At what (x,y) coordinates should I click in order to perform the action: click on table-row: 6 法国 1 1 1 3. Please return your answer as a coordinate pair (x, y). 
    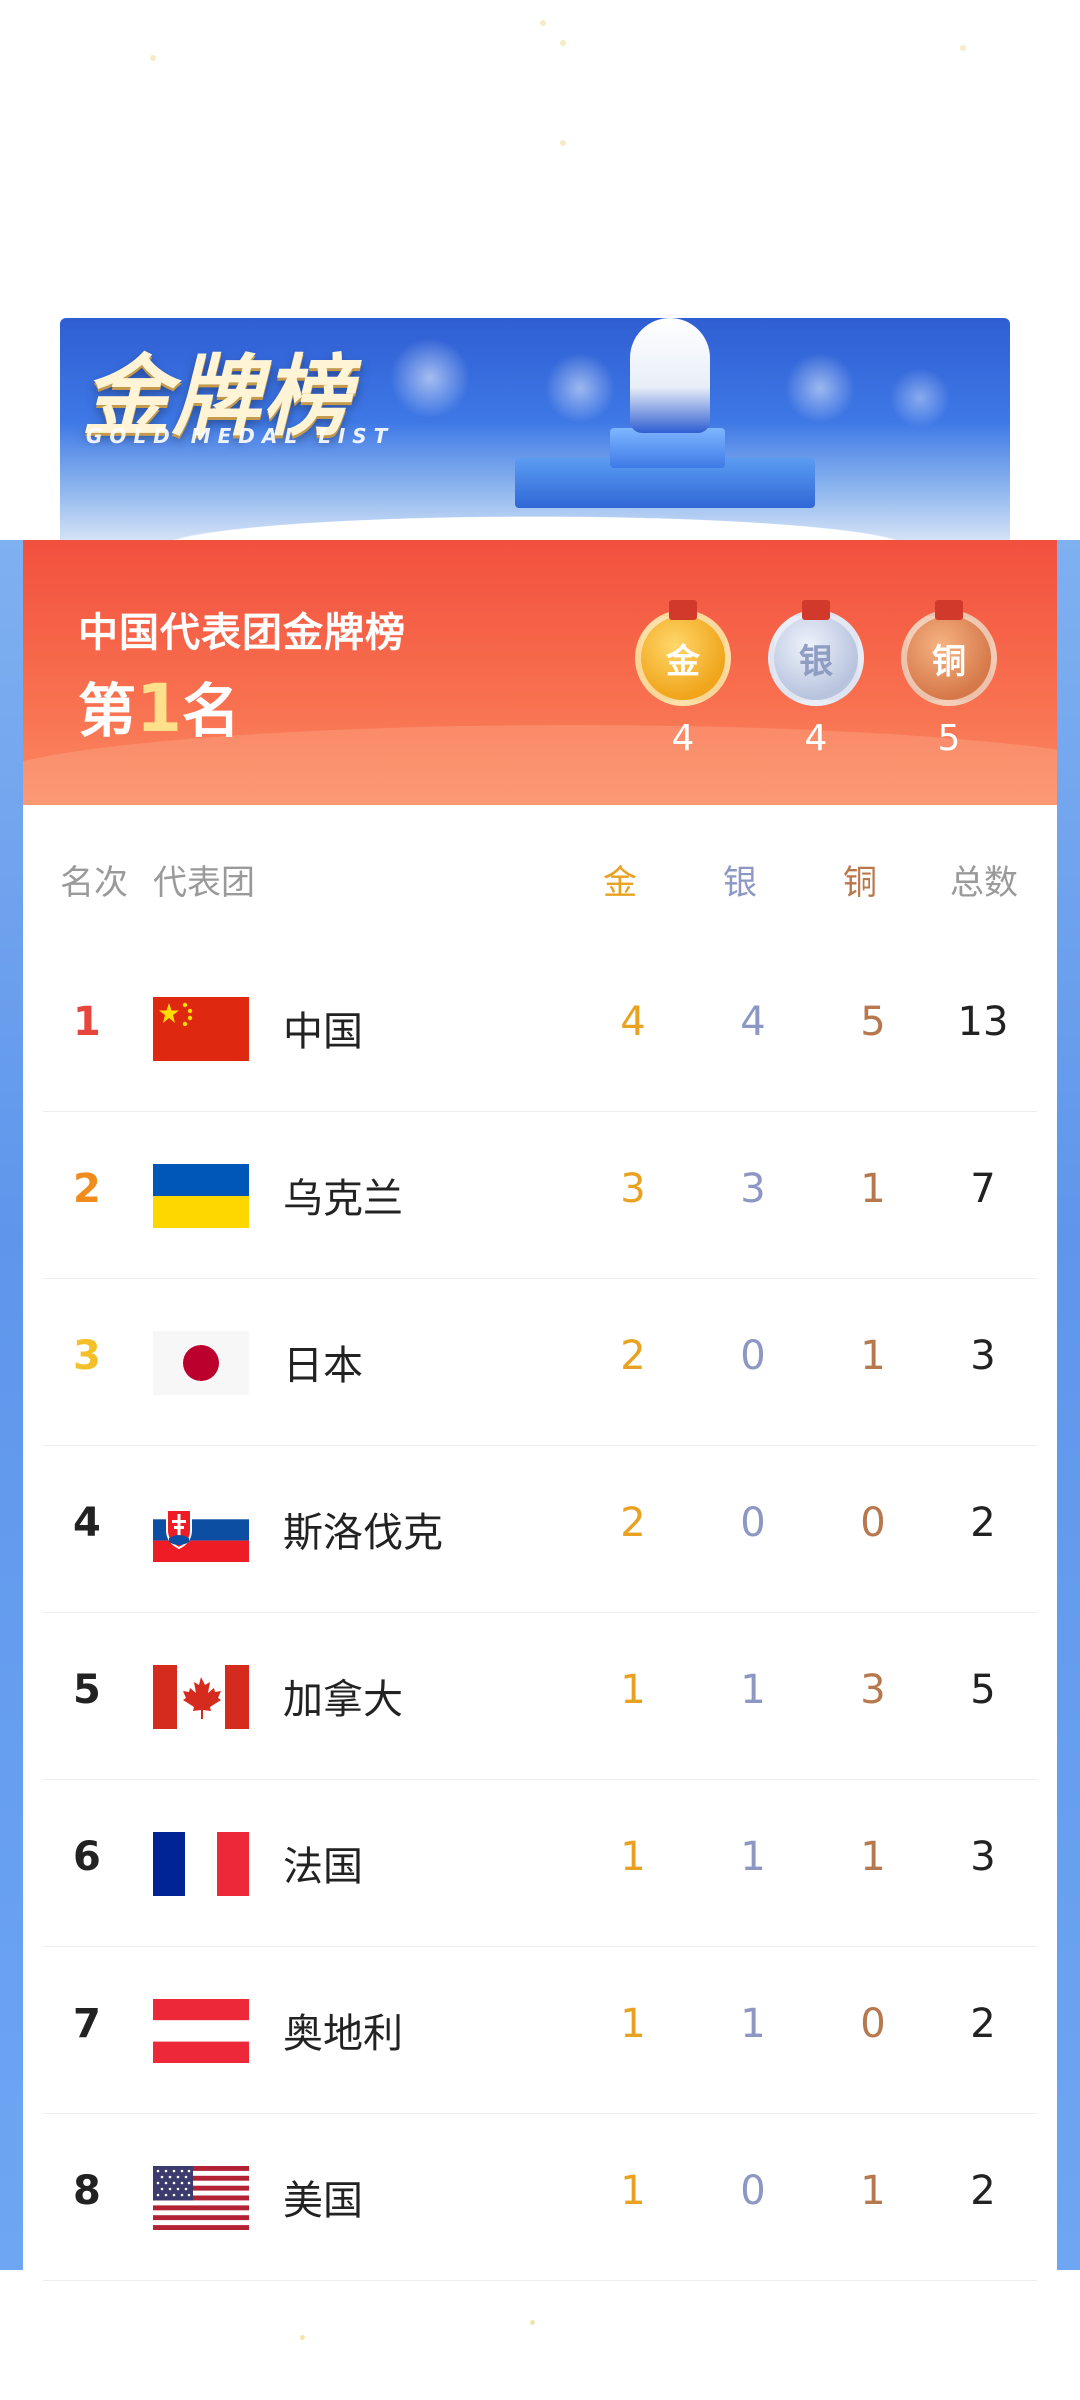
    Looking at the image, I should click on (540, 1863).